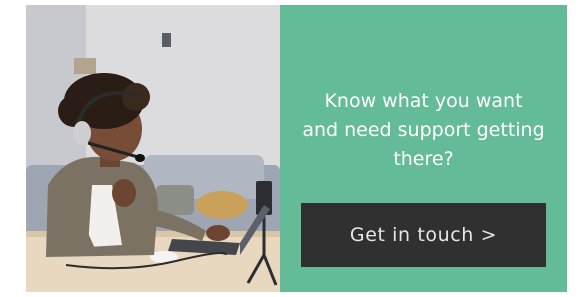 The width and height of the screenshot is (579, 297). What do you see at coordinates (423, 159) in the screenshot?
I see `headline-line-3: there?` at bounding box center [423, 159].